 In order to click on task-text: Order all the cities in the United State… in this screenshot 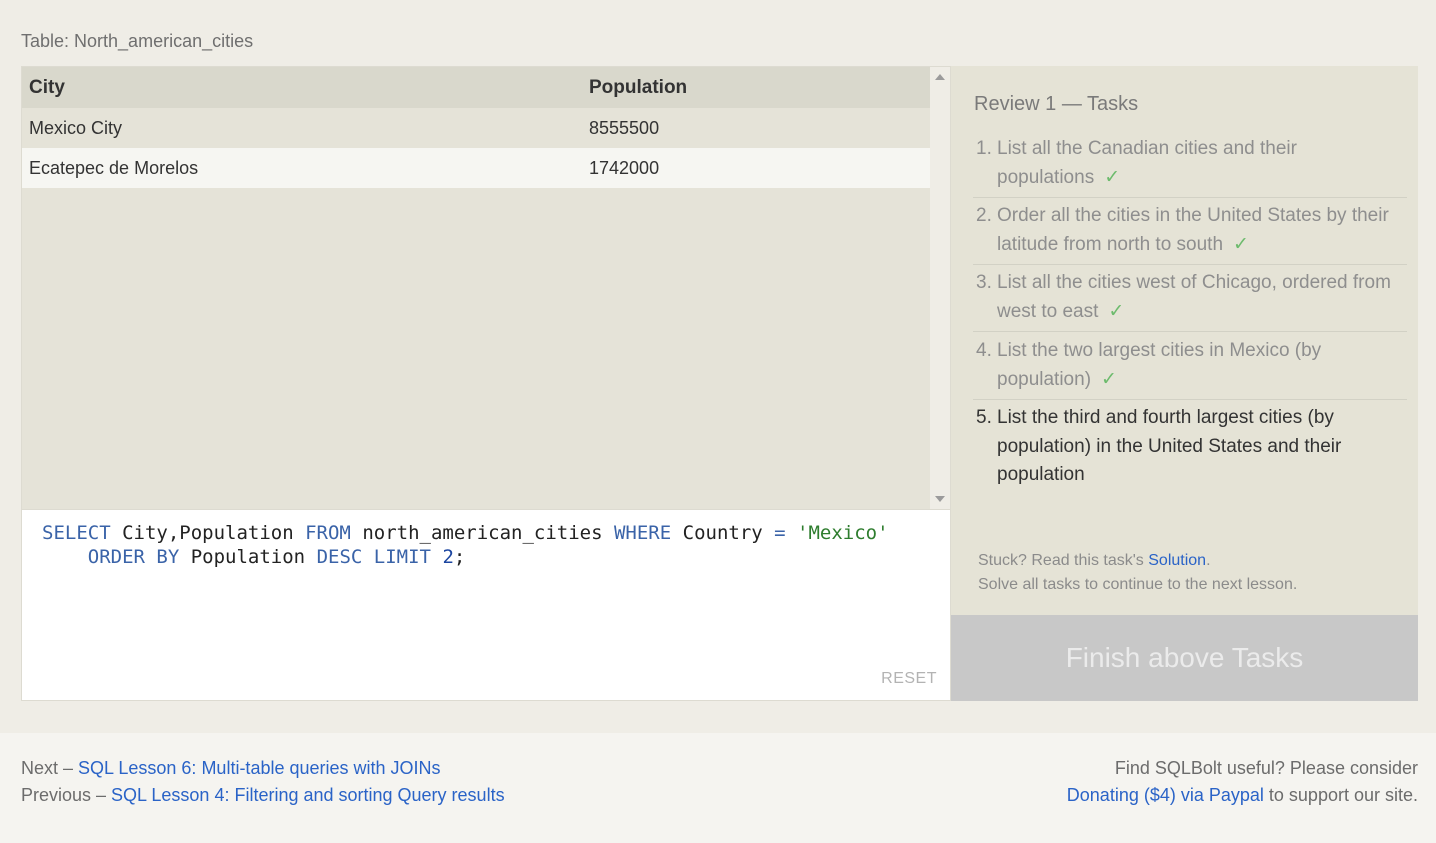, I will do `click(1193, 230)`.